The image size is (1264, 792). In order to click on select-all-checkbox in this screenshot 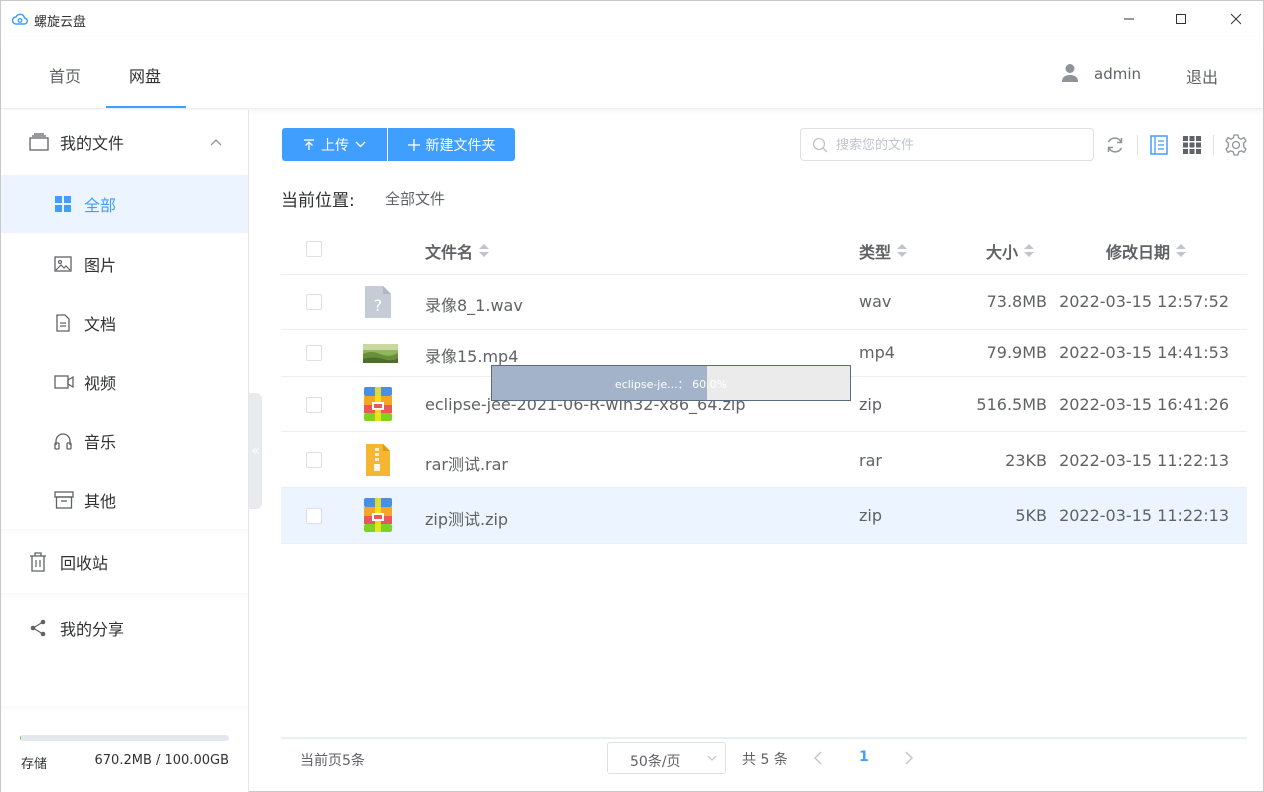, I will do `click(314, 249)`.